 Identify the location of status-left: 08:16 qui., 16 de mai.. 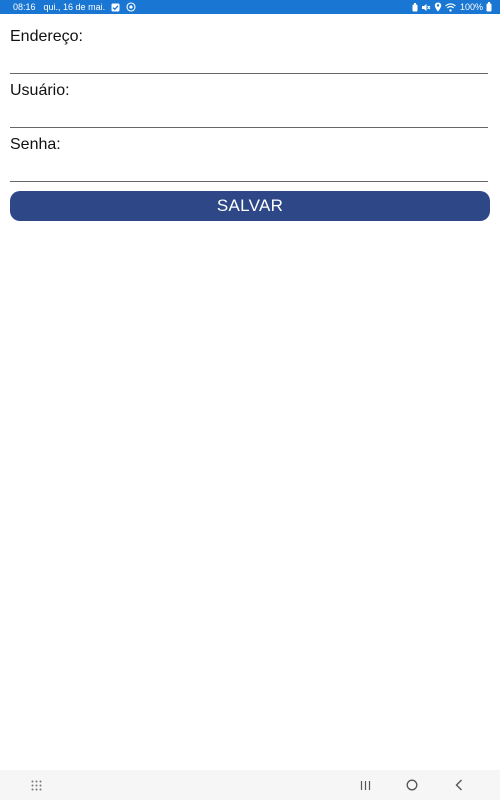
(74, 7).